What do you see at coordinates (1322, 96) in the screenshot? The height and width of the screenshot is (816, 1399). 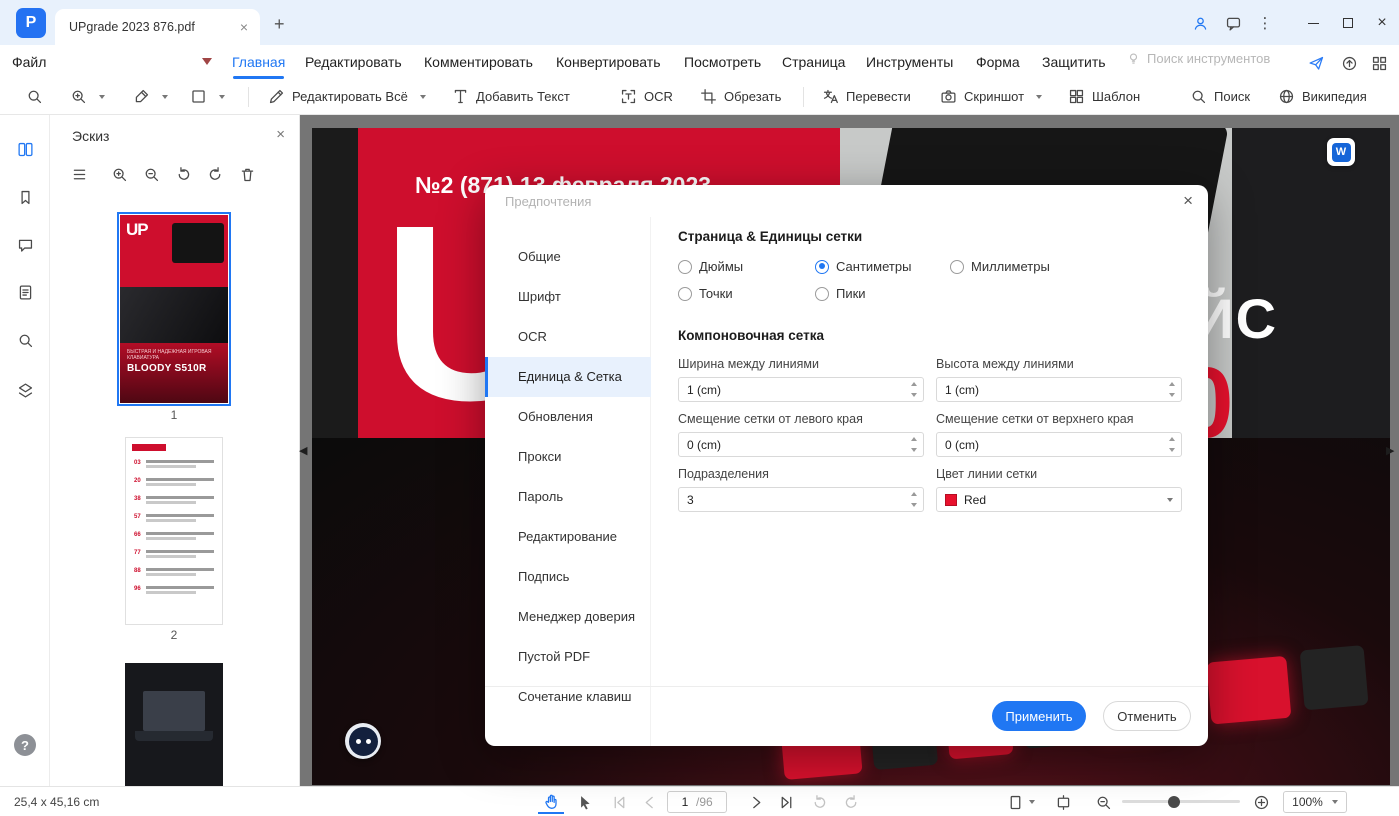 I see `wikipedia-button: Википедия` at bounding box center [1322, 96].